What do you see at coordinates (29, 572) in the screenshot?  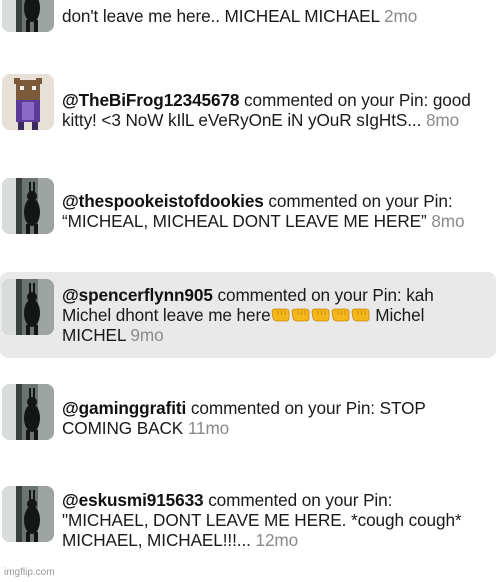 I see `imgflip-watermark: imgflip.com` at bounding box center [29, 572].